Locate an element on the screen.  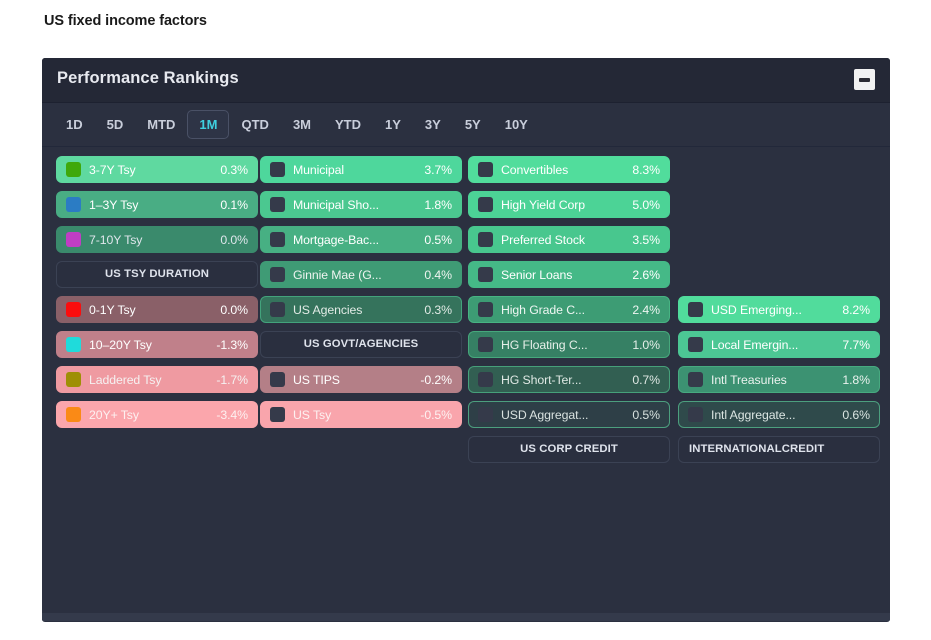
ranking-row-label: Senior Loans is located at coordinates (537, 274).